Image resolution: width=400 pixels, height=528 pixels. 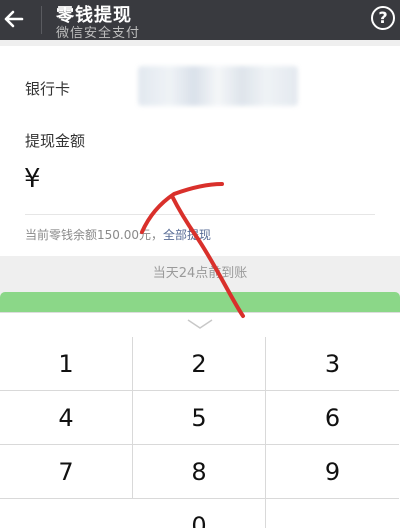 What do you see at coordinates (98, 33) in the screenshot?
I see `page-subtitle: 微信安全支付` at bounding box center [98, 33].